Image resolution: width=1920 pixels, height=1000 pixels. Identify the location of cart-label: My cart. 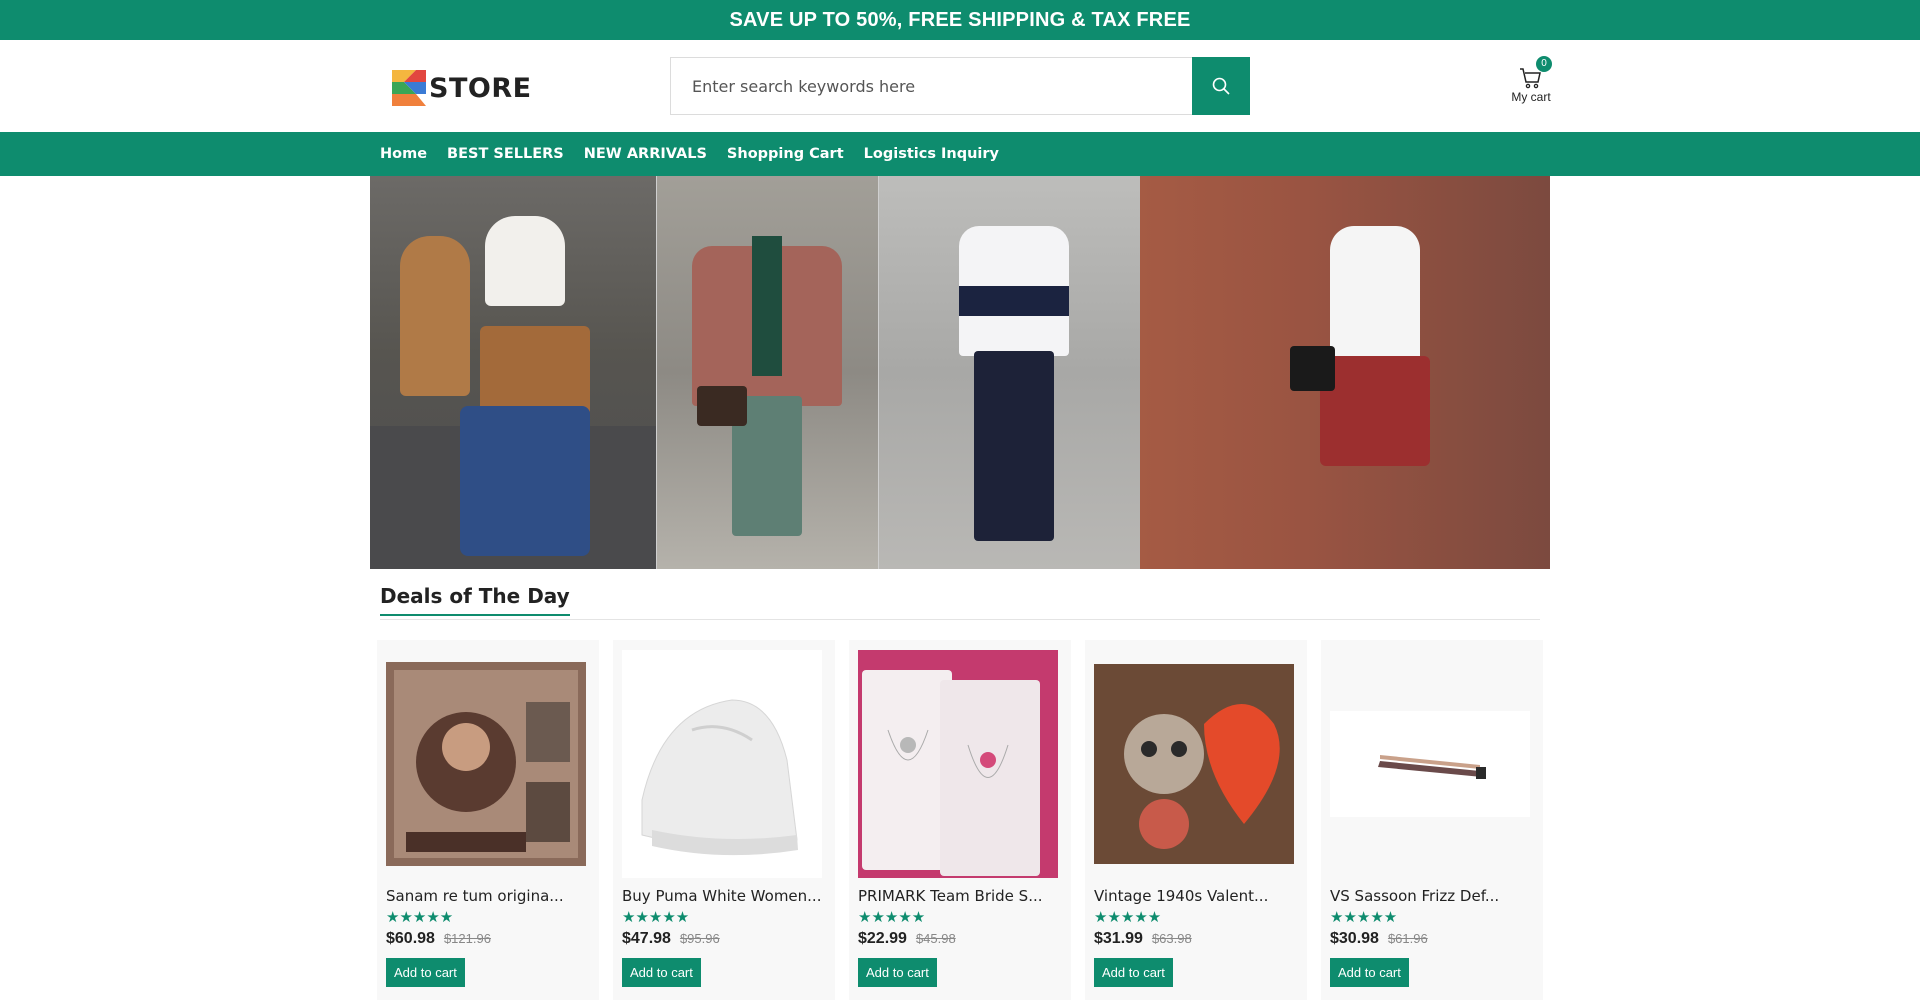
(1531, 97).